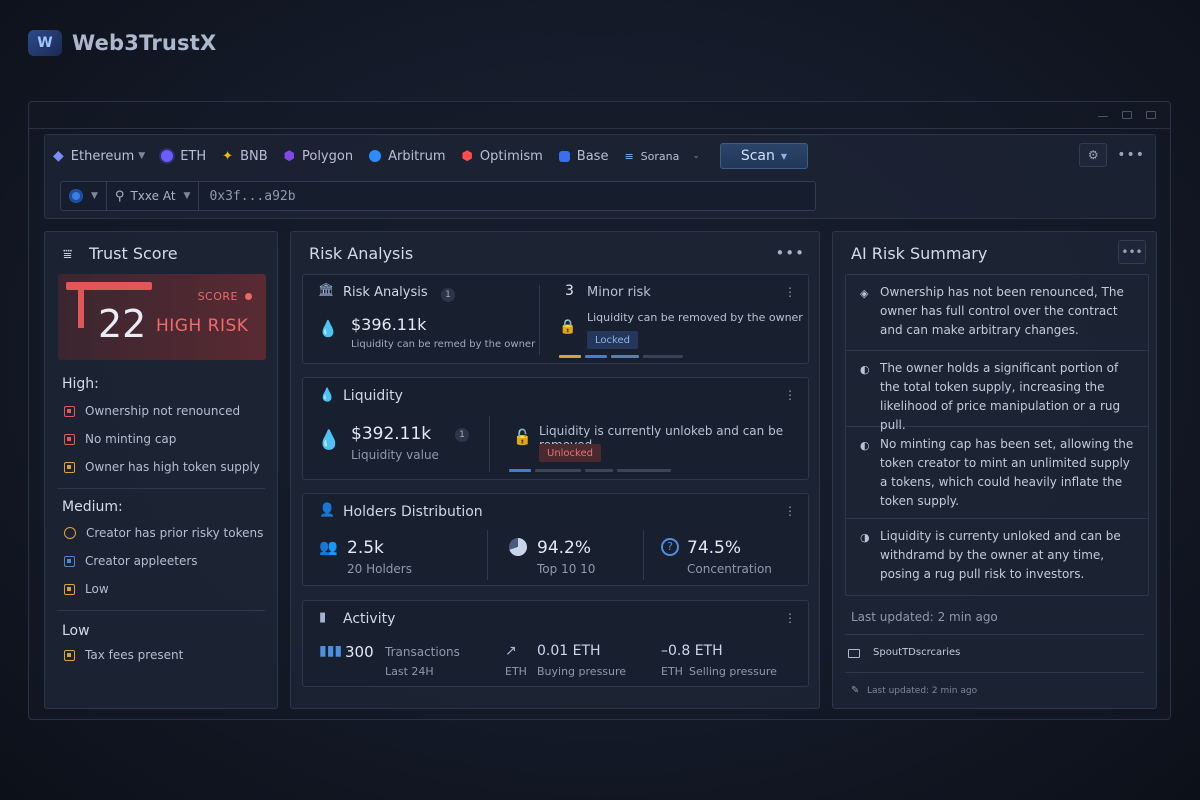 This screenshot has width=1200, height=800. What do you see at coordinates (582, 671) in the screenshot?
I see `buy-pressure-caption: Buying pressure` at bounding box center [582, 671].